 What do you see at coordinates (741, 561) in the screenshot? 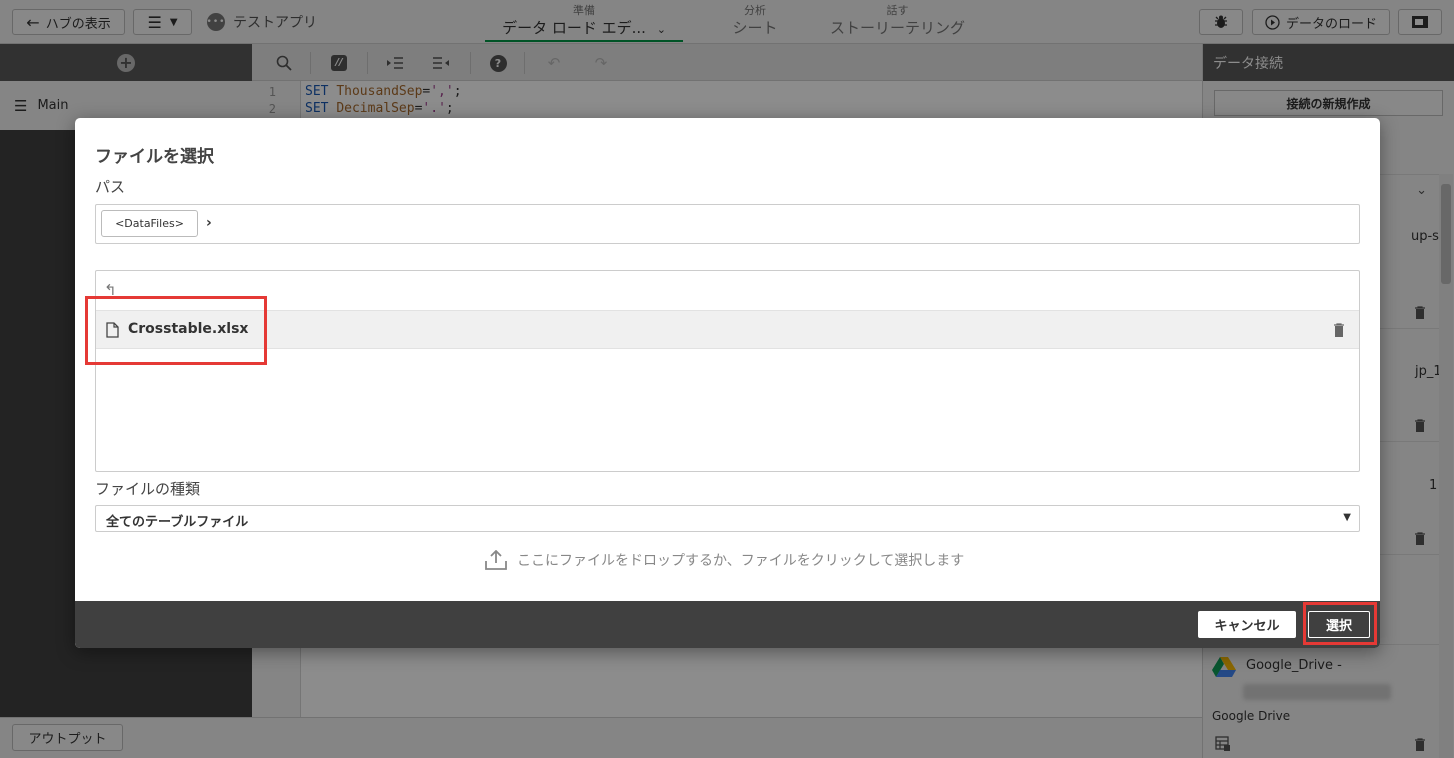
I see `drop-text: ここにファイルをドロップするか、ファイルをクリックして選択します` at bounding box center [741, 561].